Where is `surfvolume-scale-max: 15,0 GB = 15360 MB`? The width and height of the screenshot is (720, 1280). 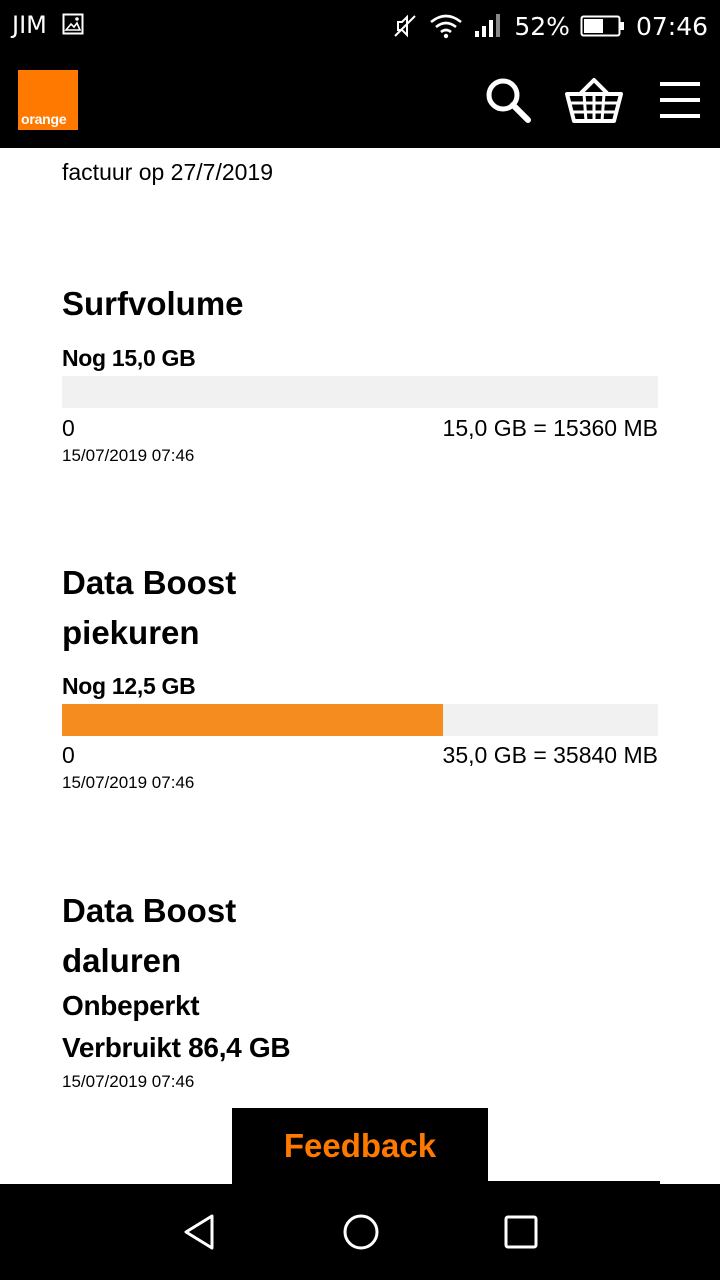 surfvolume-scale-max: 15,0 GB = 15360 MB is located at coordinates (550, 428).